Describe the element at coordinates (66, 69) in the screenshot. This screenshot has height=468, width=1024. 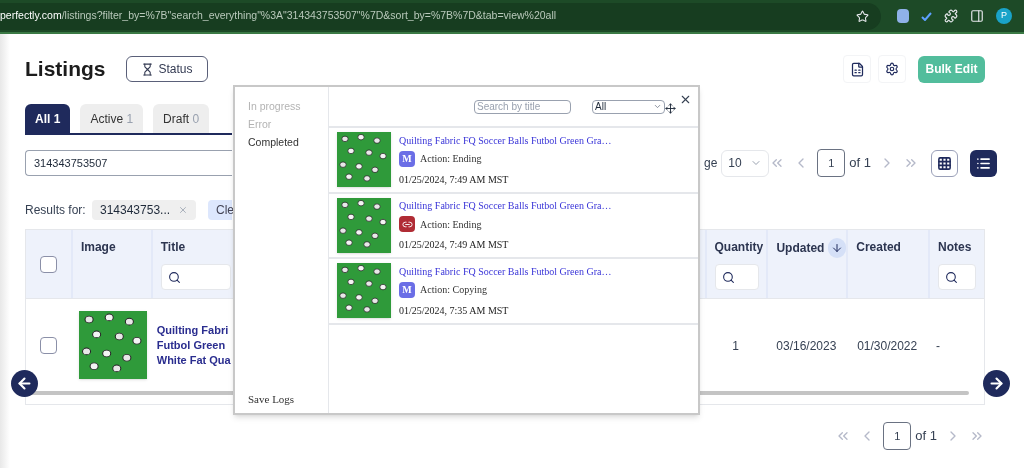
I see `page-title: Listings` at that location.